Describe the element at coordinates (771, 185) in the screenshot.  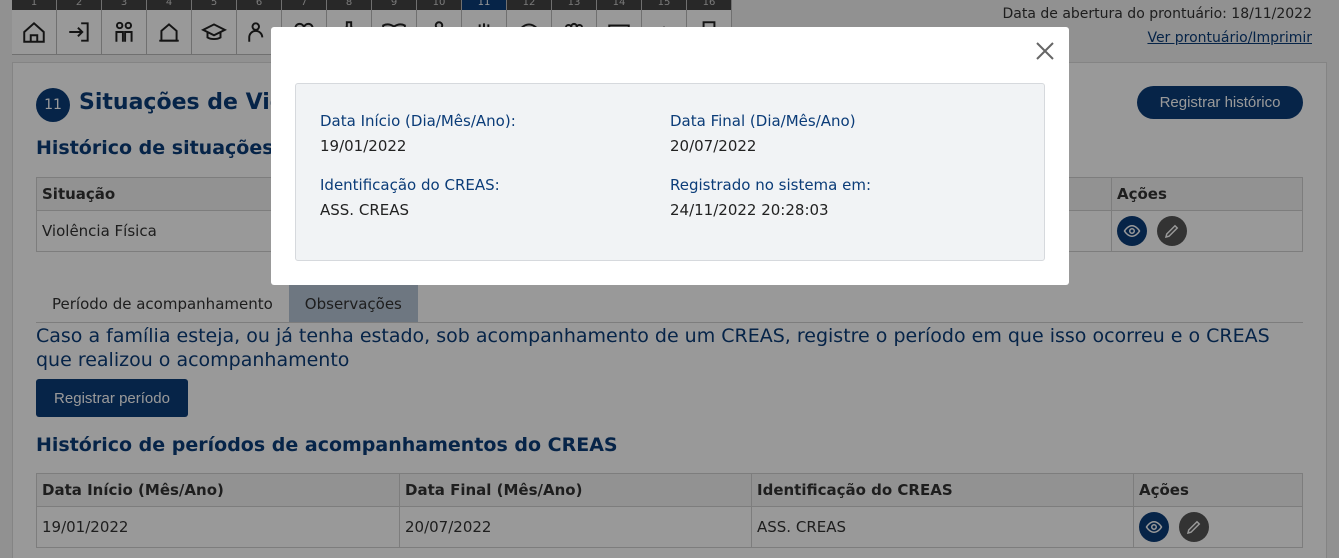
I see `registered-label: Registrado no sistema em:` at that location.